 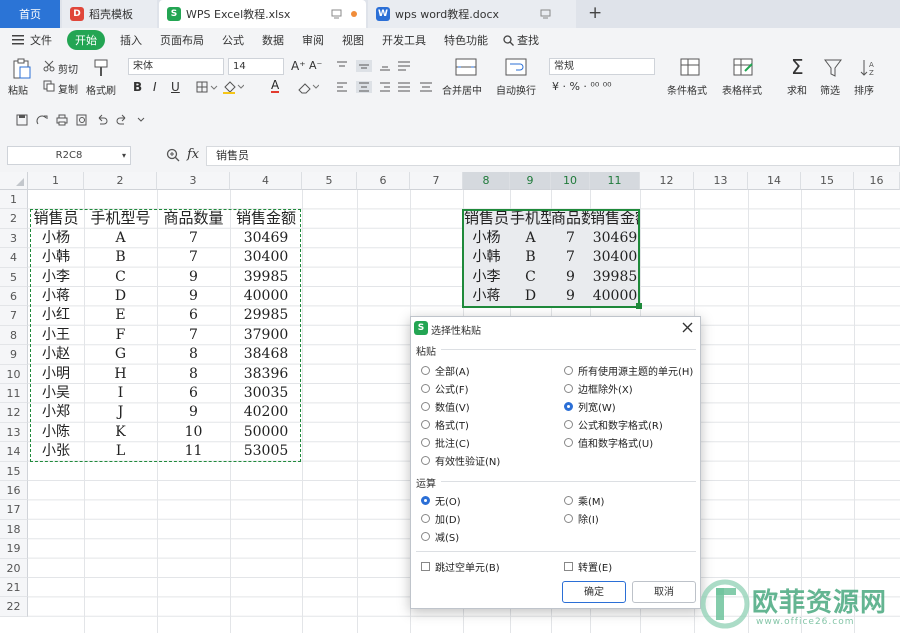 What do you see at coordinates (445, 424) in the screenshot?
I see `radio-option: 格式(T)` at bounding box center [445, 424].